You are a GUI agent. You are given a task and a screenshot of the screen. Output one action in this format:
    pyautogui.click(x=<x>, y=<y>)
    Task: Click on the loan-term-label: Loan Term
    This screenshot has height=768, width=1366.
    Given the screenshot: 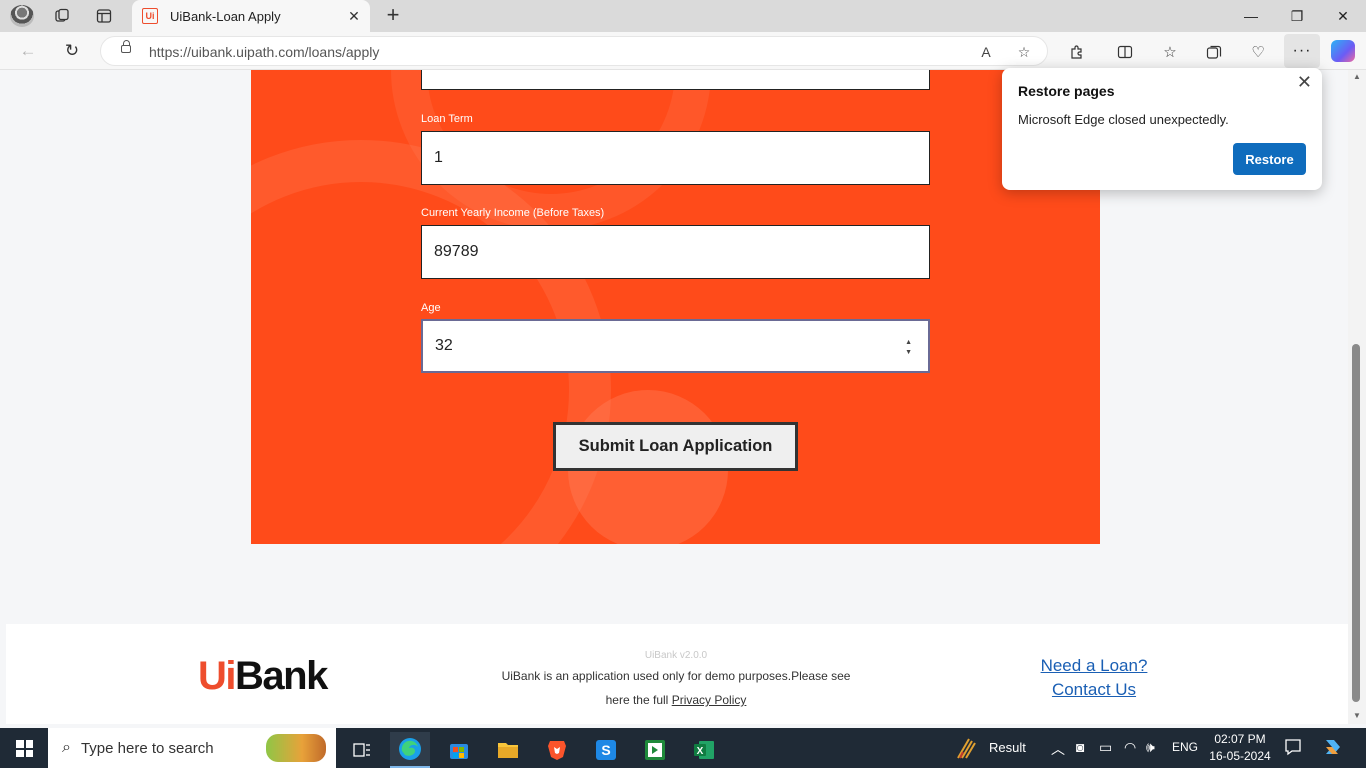 What is the action you would take?
    pyautogui.click(x=447, y=119)
    